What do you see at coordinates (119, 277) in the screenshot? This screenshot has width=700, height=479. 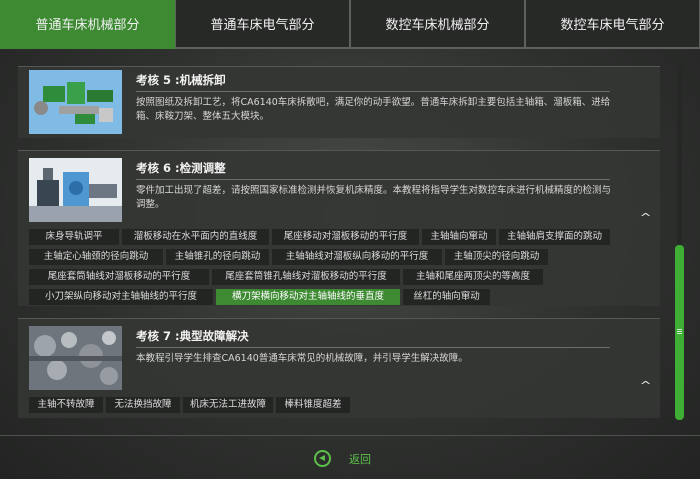 I see `chip-quill-axis-parallelism: 尾座套筒轴线对溜板移动的平行度` at bounding box center [119, 277].